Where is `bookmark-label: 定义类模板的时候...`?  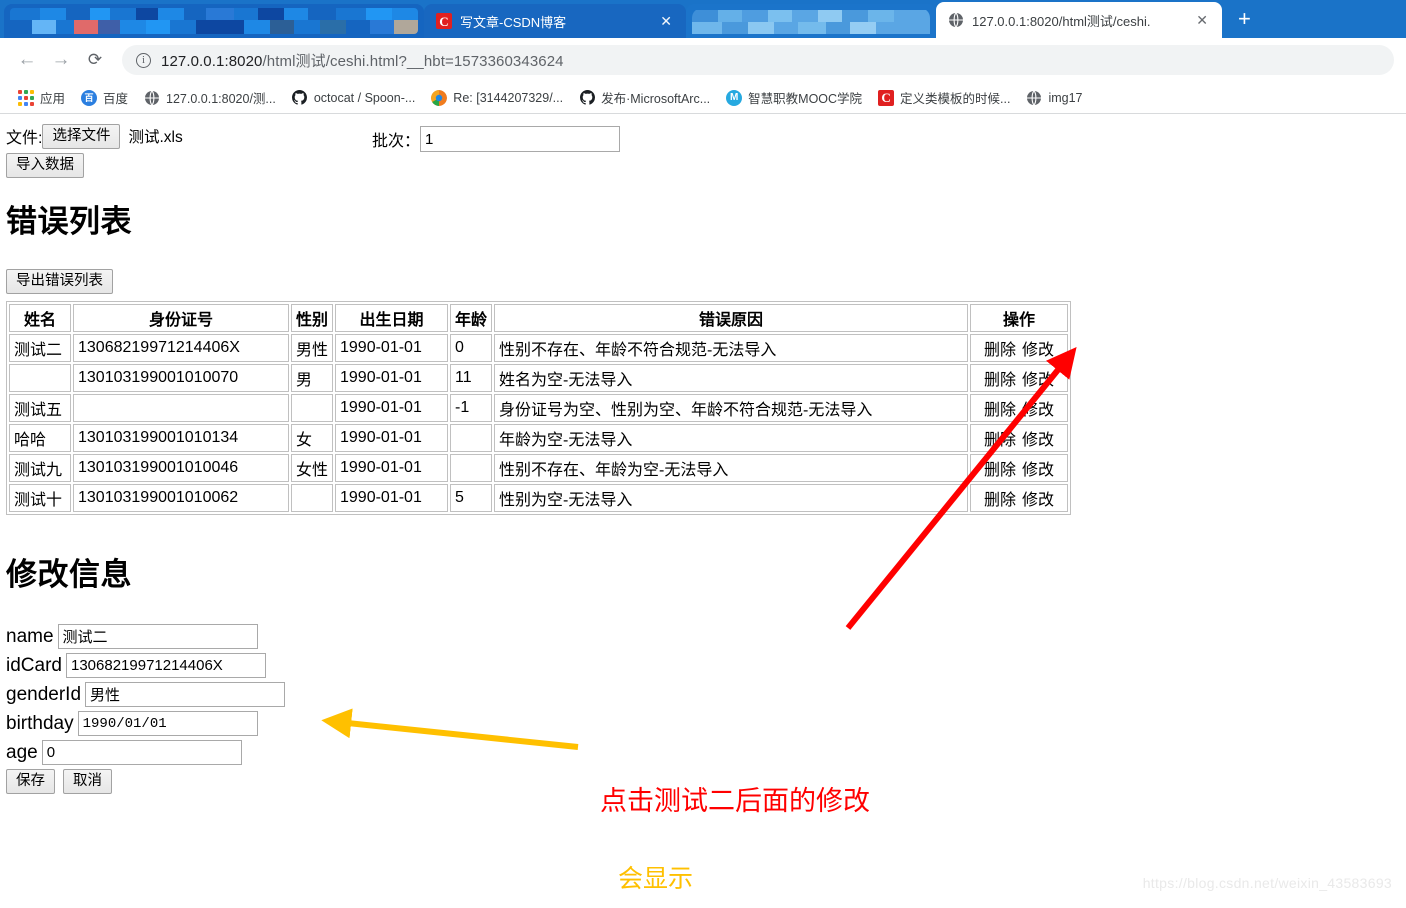 bookmark-label: 定义类模板的时候... is located at coordinates (955, 99).